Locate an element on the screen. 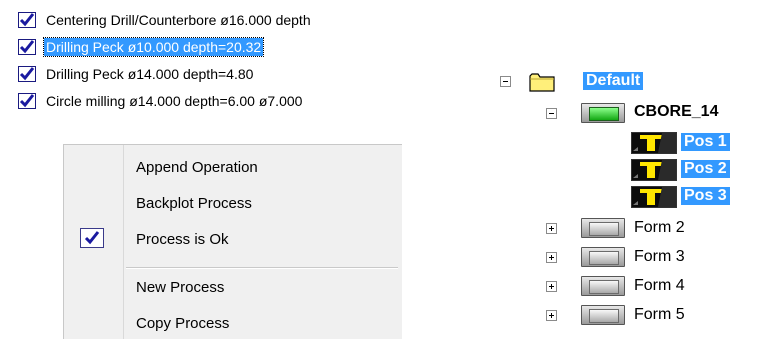  menu-check-icon is located at coordinates (92, 238).